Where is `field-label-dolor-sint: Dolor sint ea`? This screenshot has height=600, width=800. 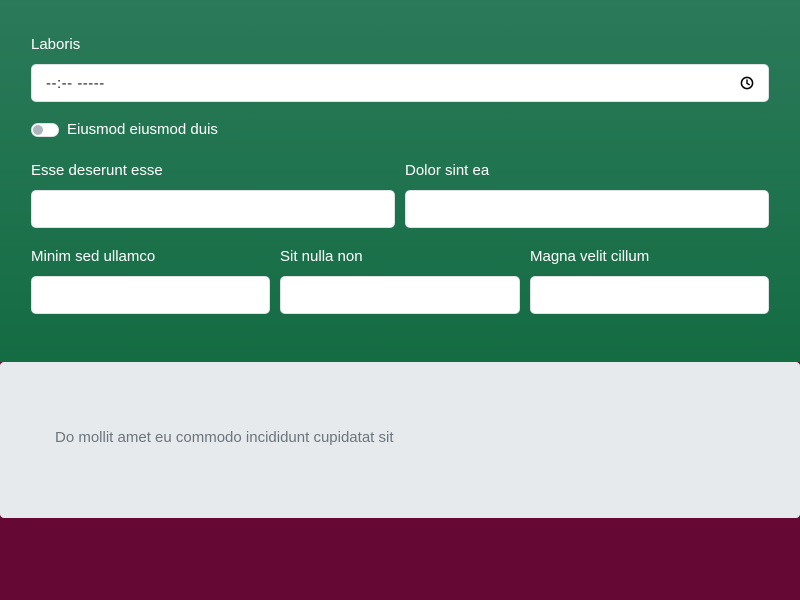 field-label-dolor-sint: Dolor sint ea is located at coordinates (447, 170).